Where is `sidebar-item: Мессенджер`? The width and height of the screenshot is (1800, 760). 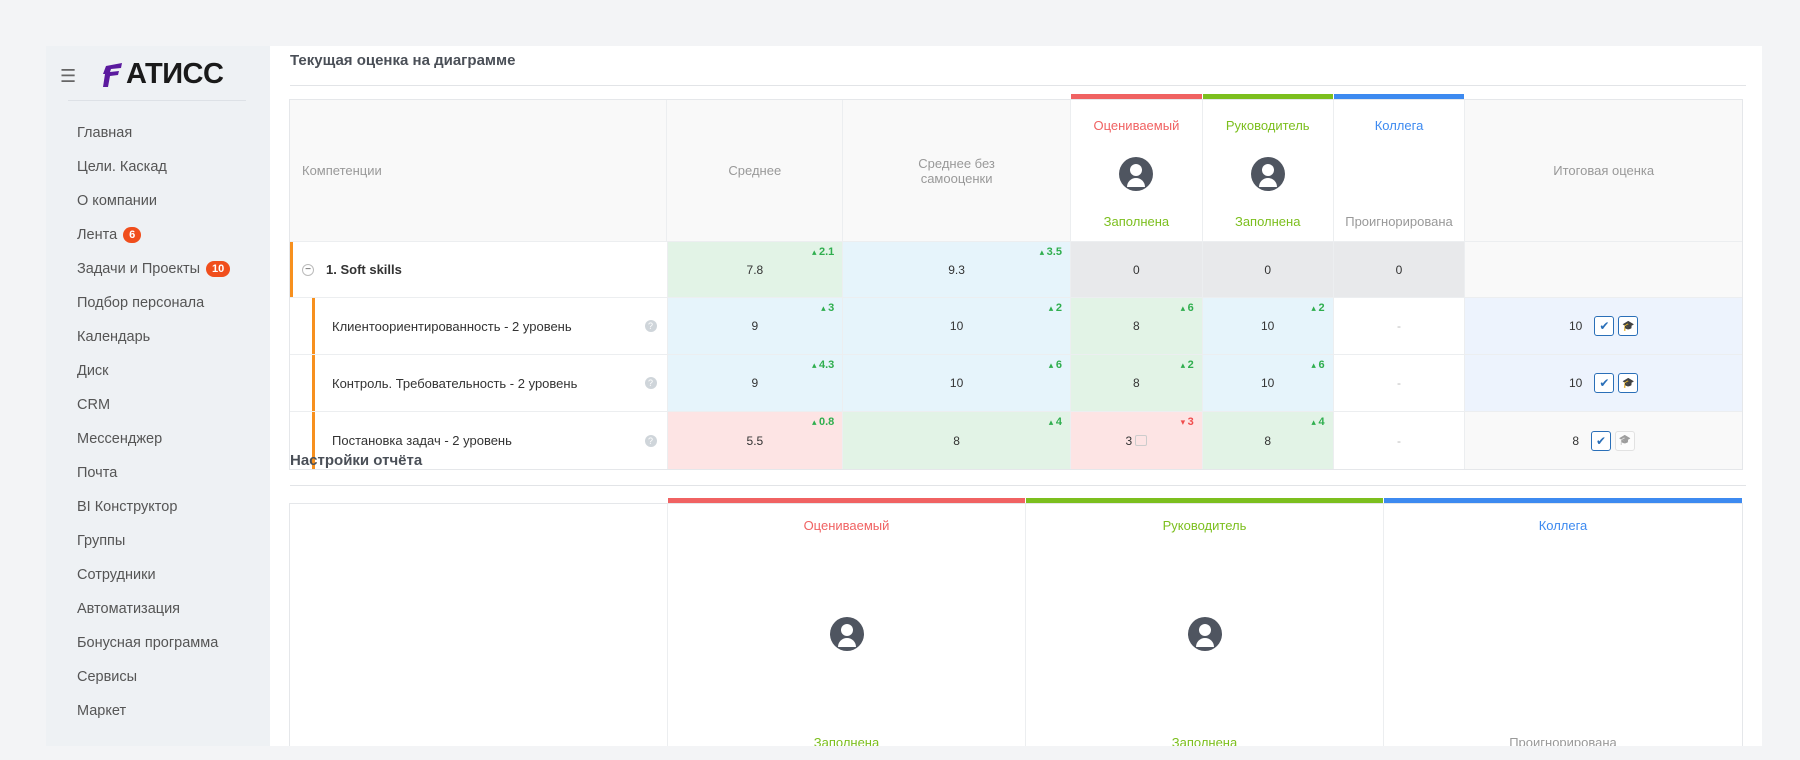 sidebar-item: Мессенджер is located at coordinates (153, 439).